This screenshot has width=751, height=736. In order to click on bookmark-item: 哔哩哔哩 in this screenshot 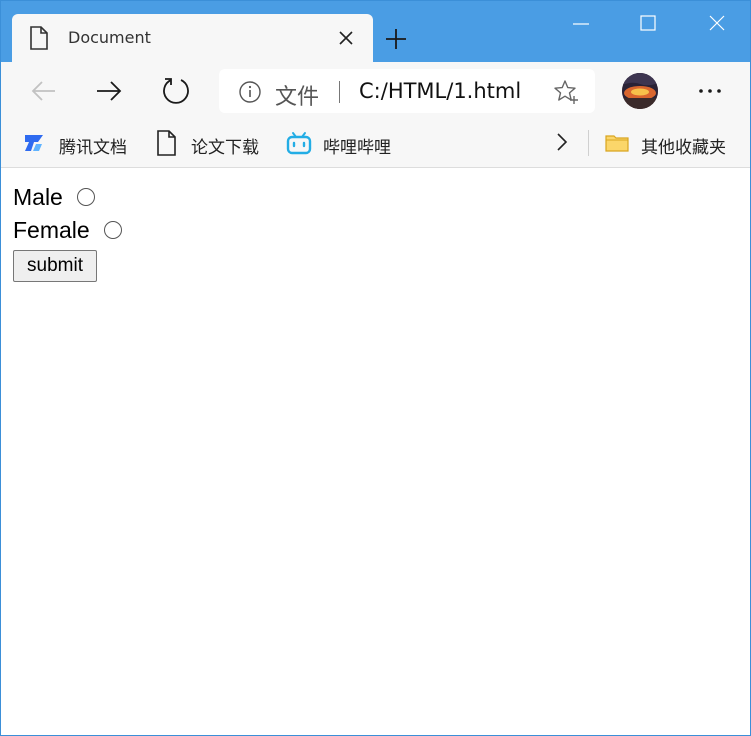, I will do `click(343, 143)`.